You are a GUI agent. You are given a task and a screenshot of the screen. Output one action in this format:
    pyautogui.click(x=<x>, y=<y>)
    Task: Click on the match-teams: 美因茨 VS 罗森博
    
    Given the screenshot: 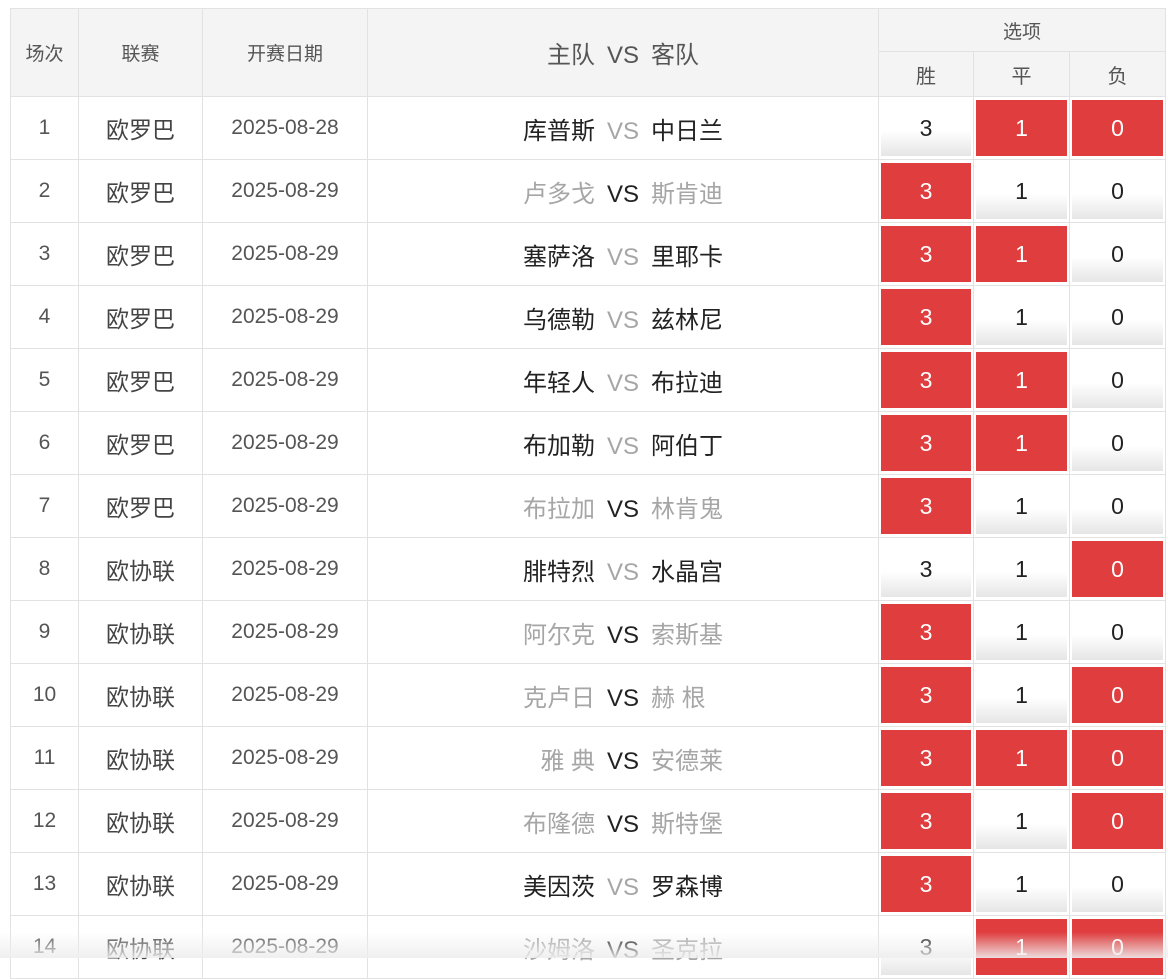 What is the action you would take?
    pyautogui.click(x=623, y=884)
    